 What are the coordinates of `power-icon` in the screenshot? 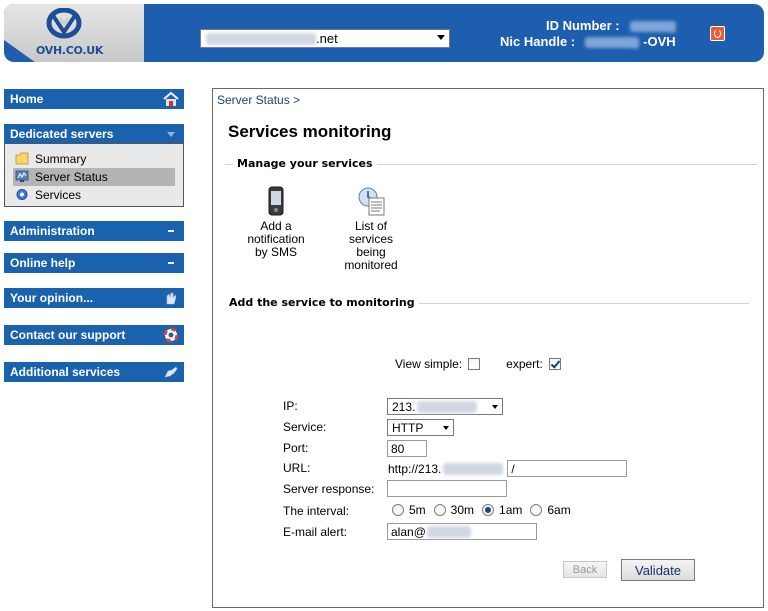 It's located at (717, 33).